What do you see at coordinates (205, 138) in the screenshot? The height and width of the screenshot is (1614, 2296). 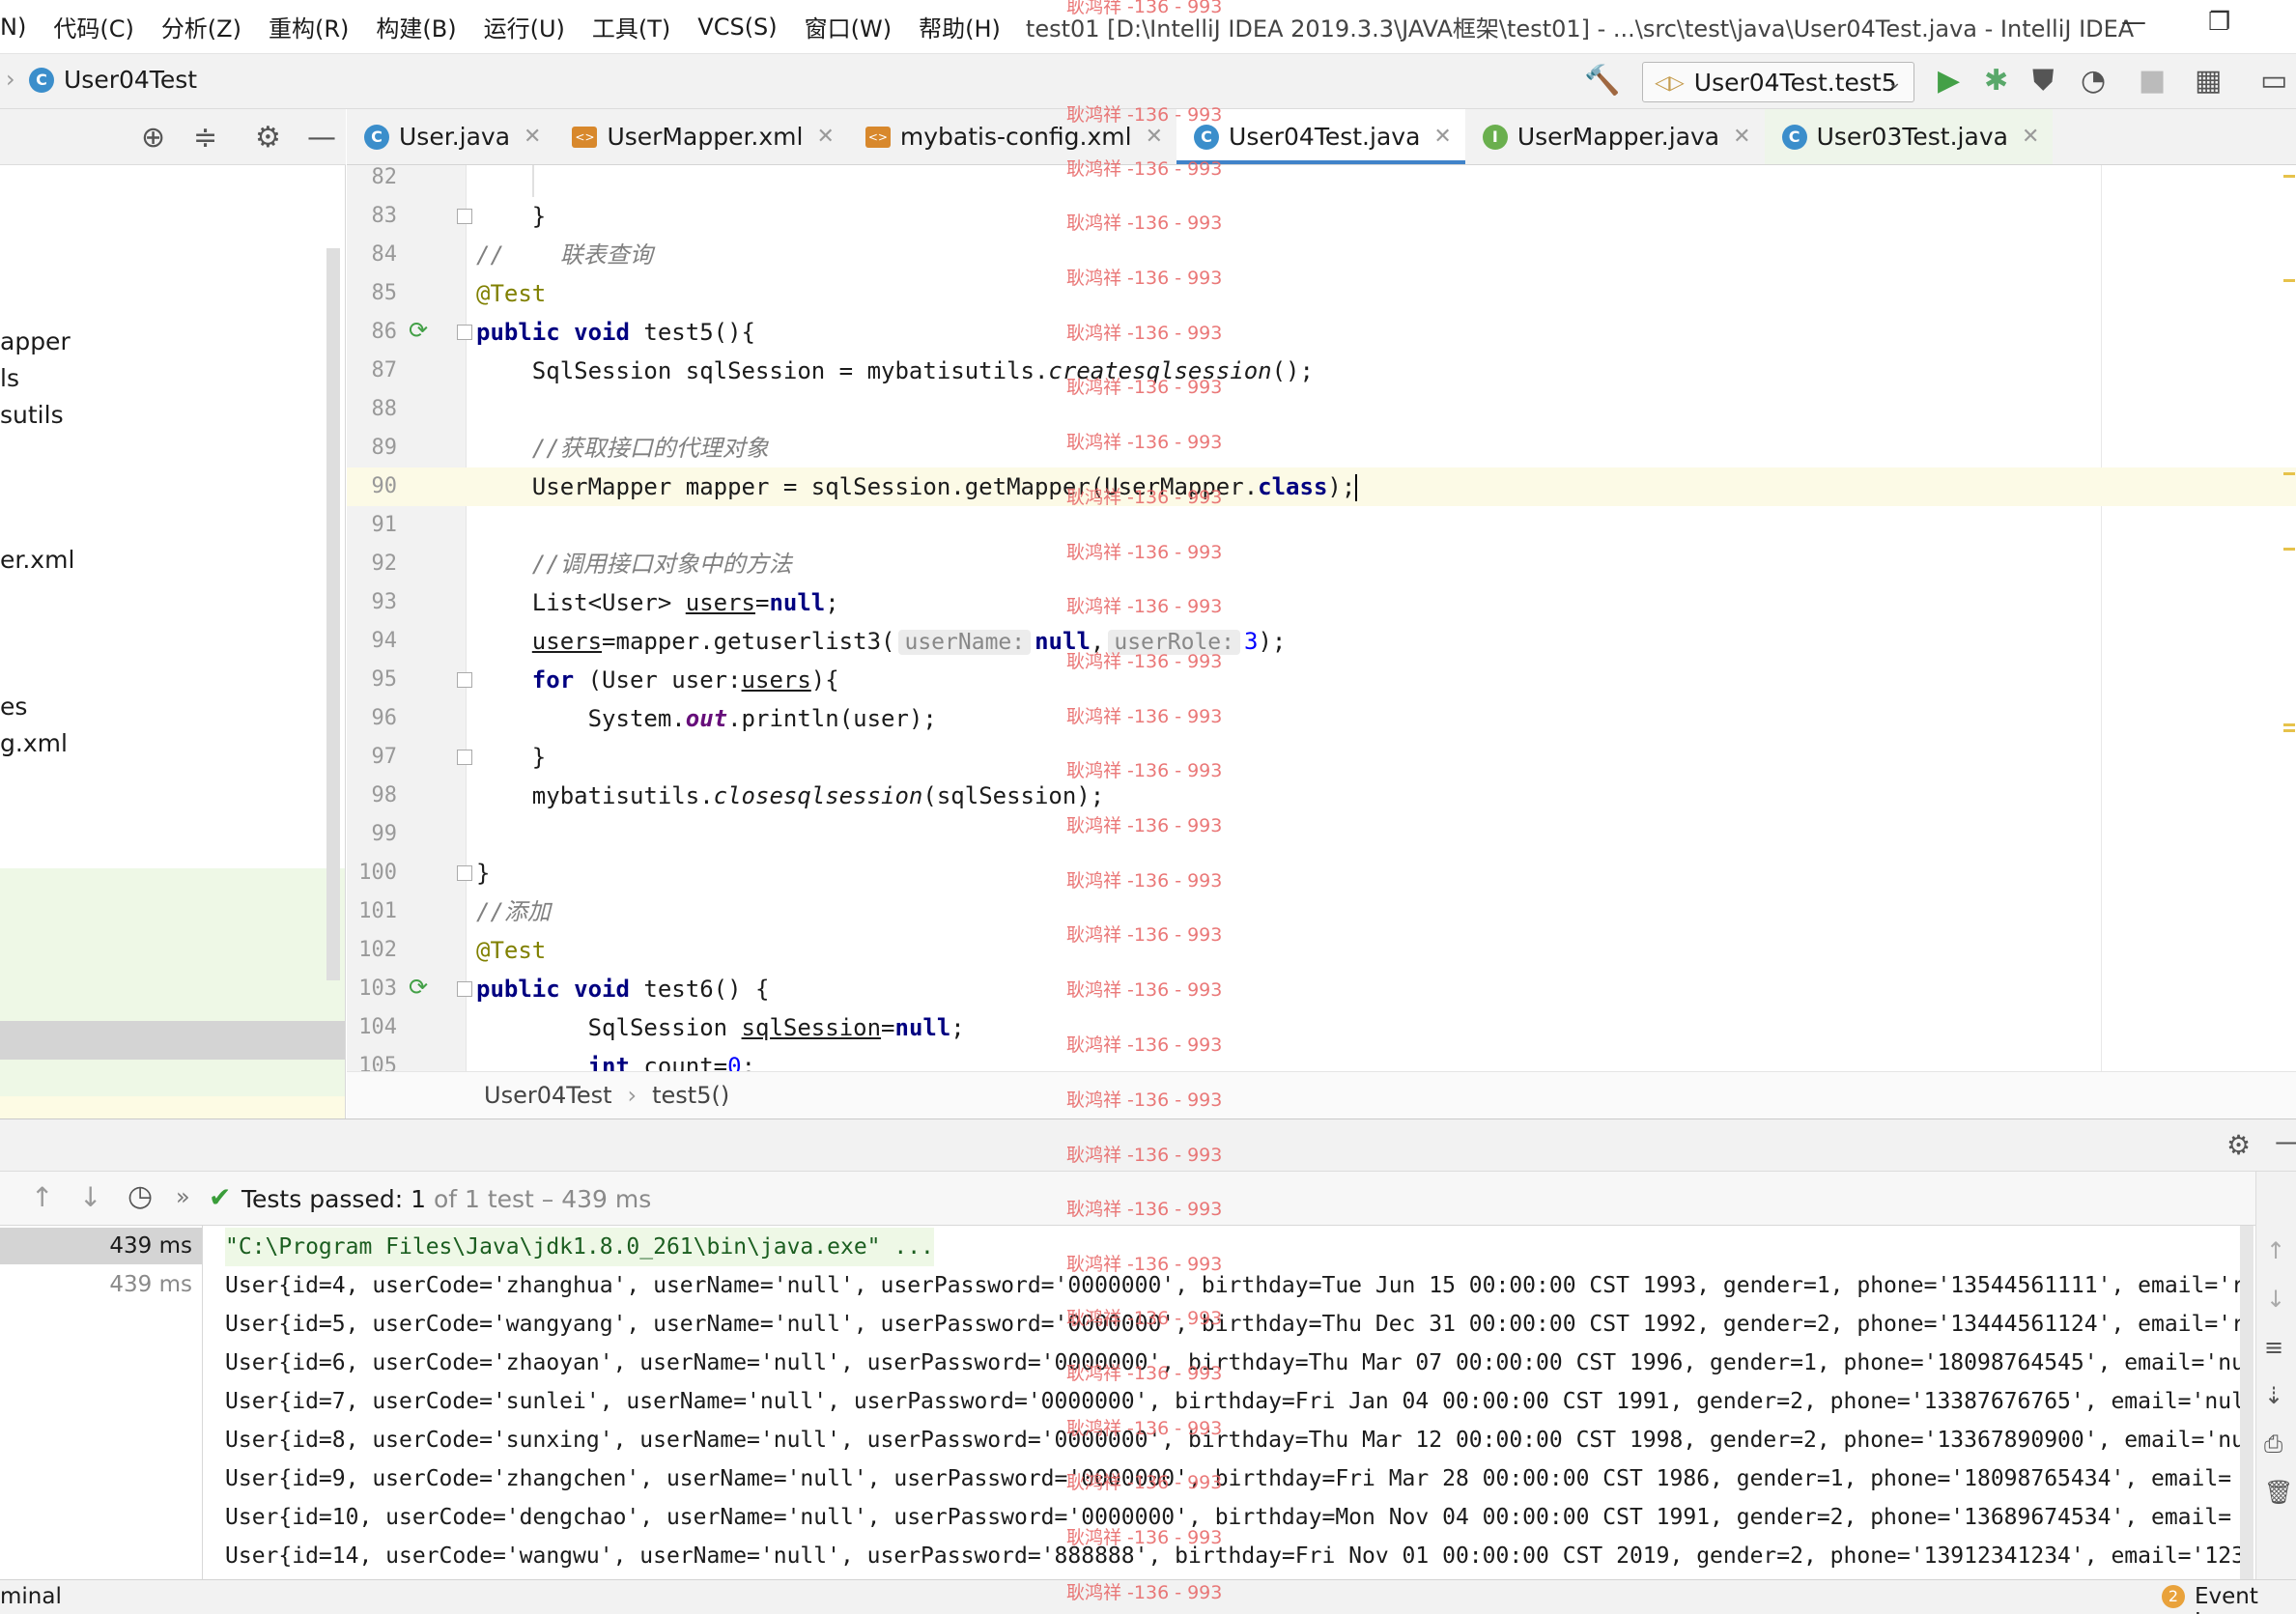 I see `collapse-all-icon: ≑` at bounding box center [205, 138].